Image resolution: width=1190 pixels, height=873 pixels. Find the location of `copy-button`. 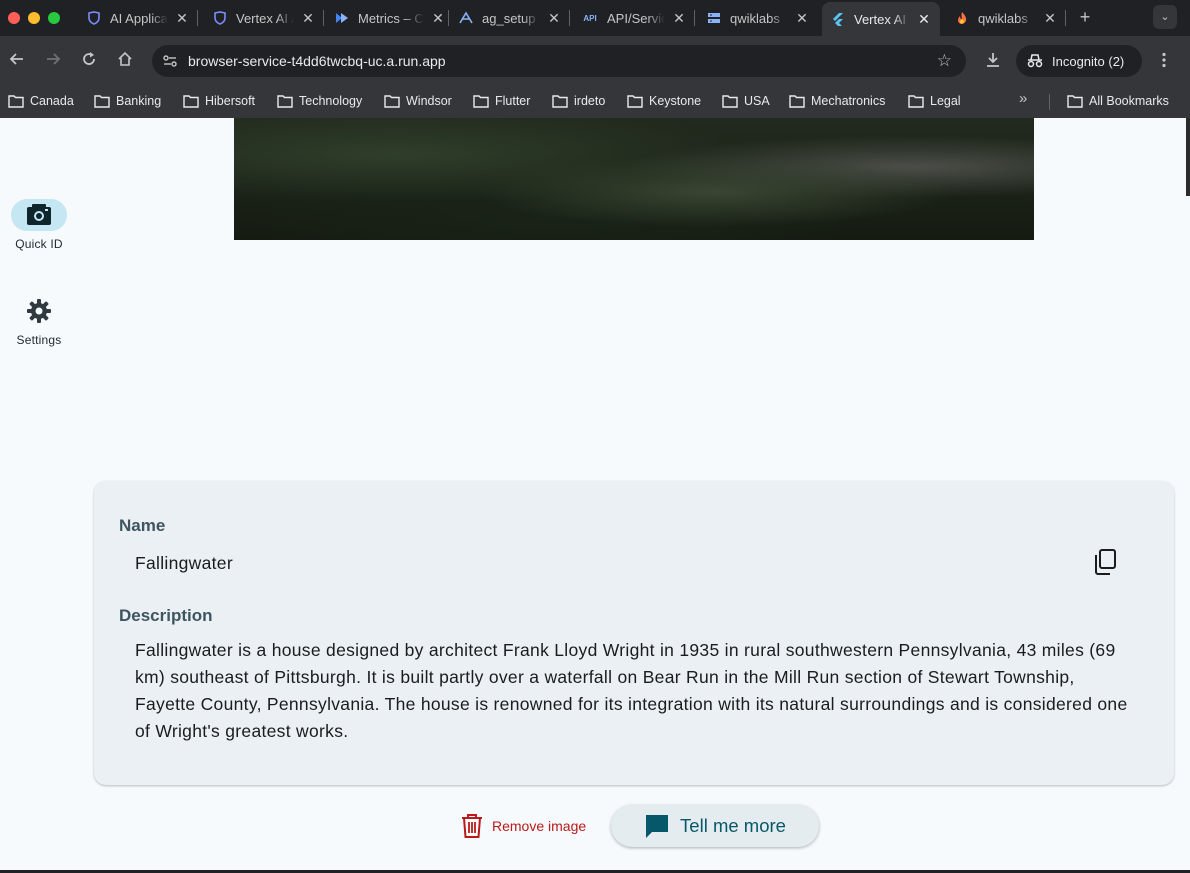

copy-button is located at coordinates (1105, 562).